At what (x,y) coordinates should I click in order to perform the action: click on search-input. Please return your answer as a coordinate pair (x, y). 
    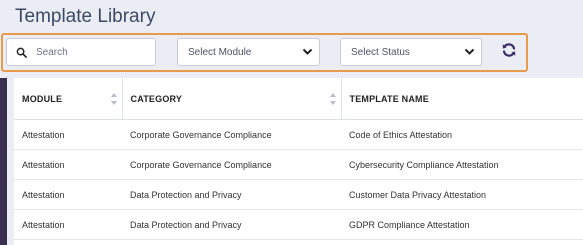
    Looking at the image, I should click on (91, 52).